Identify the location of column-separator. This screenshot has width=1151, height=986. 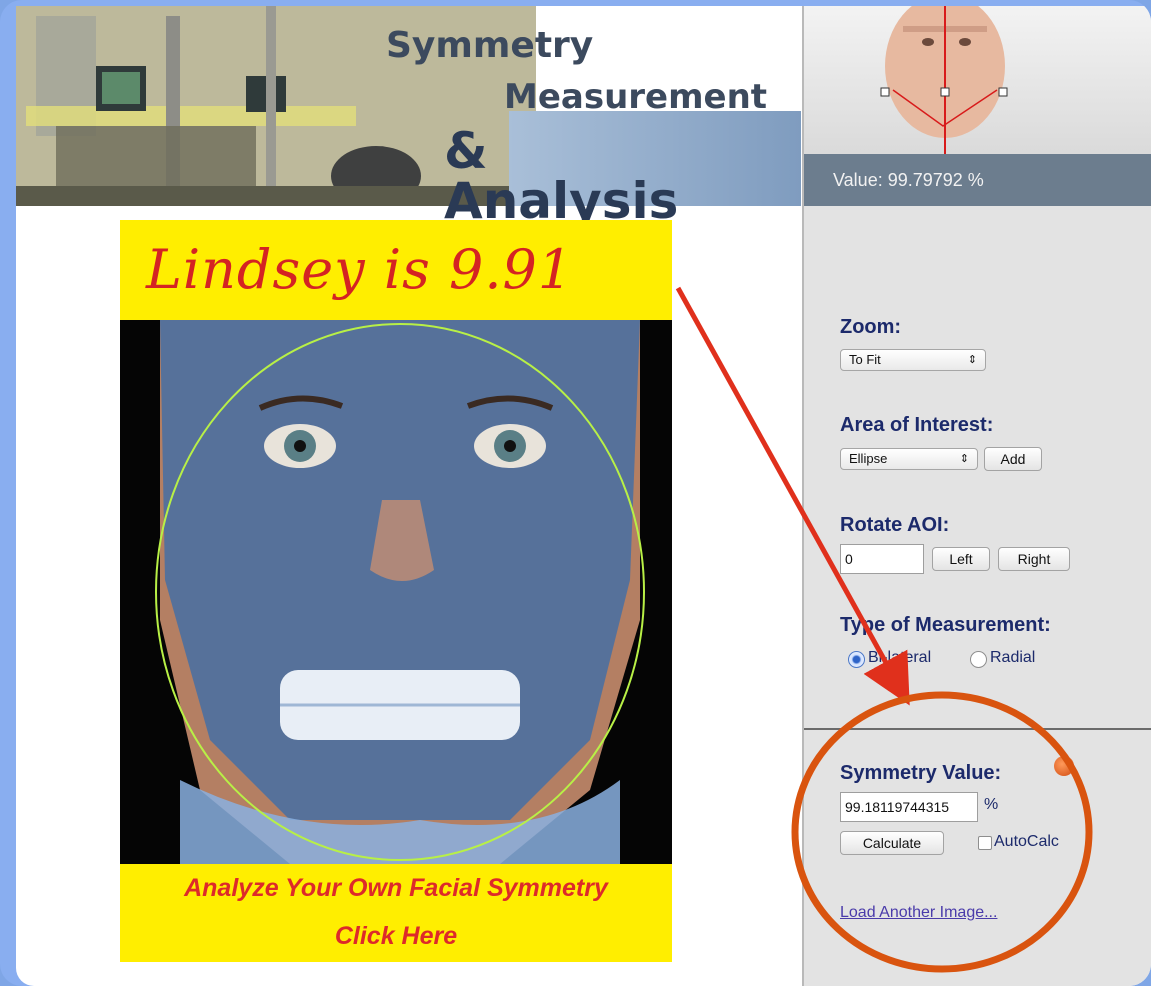
(803, 496).